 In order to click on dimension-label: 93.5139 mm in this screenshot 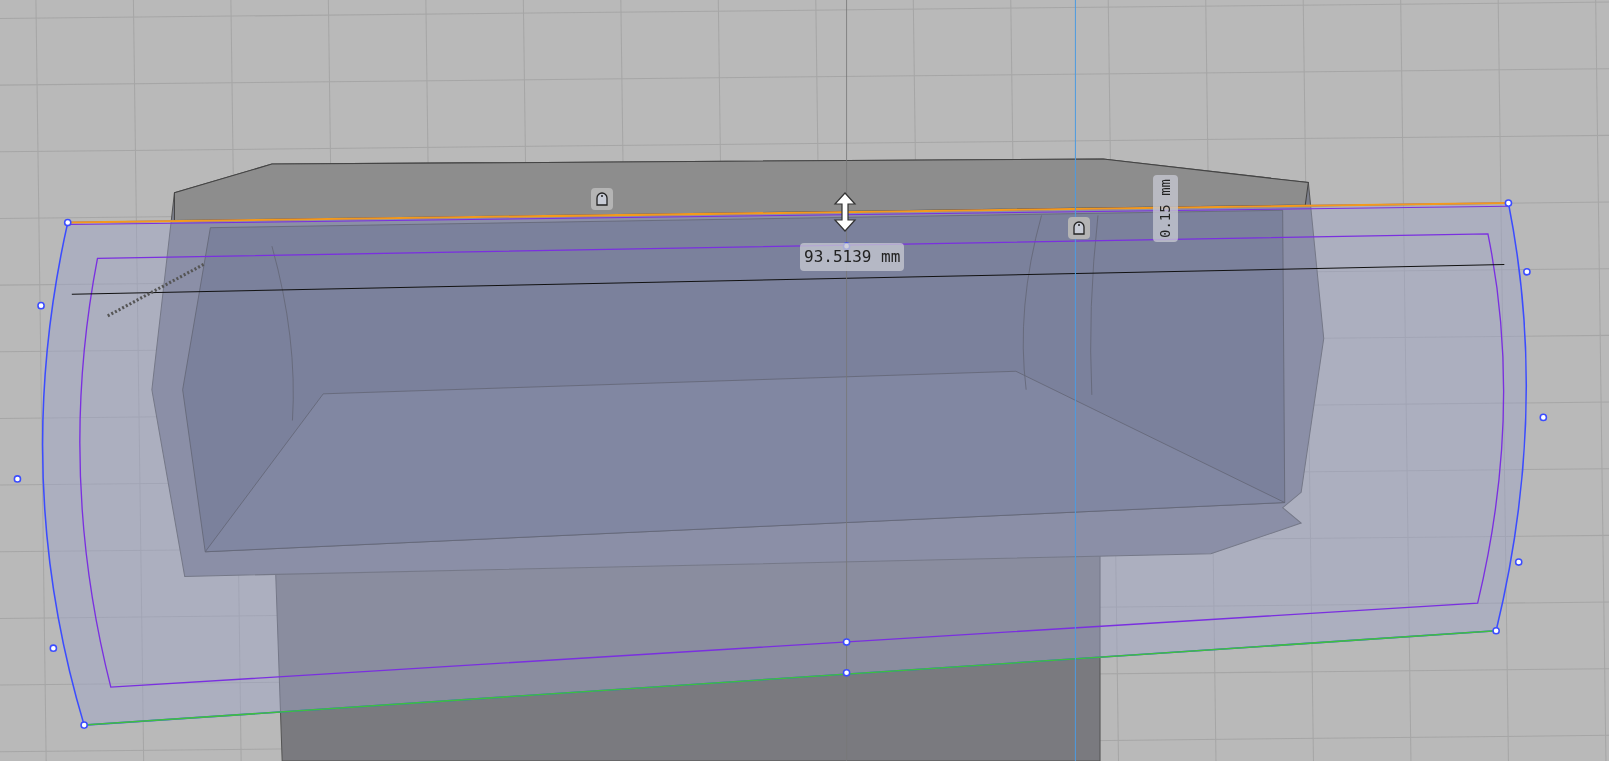, I will do `click(852, 257)`.